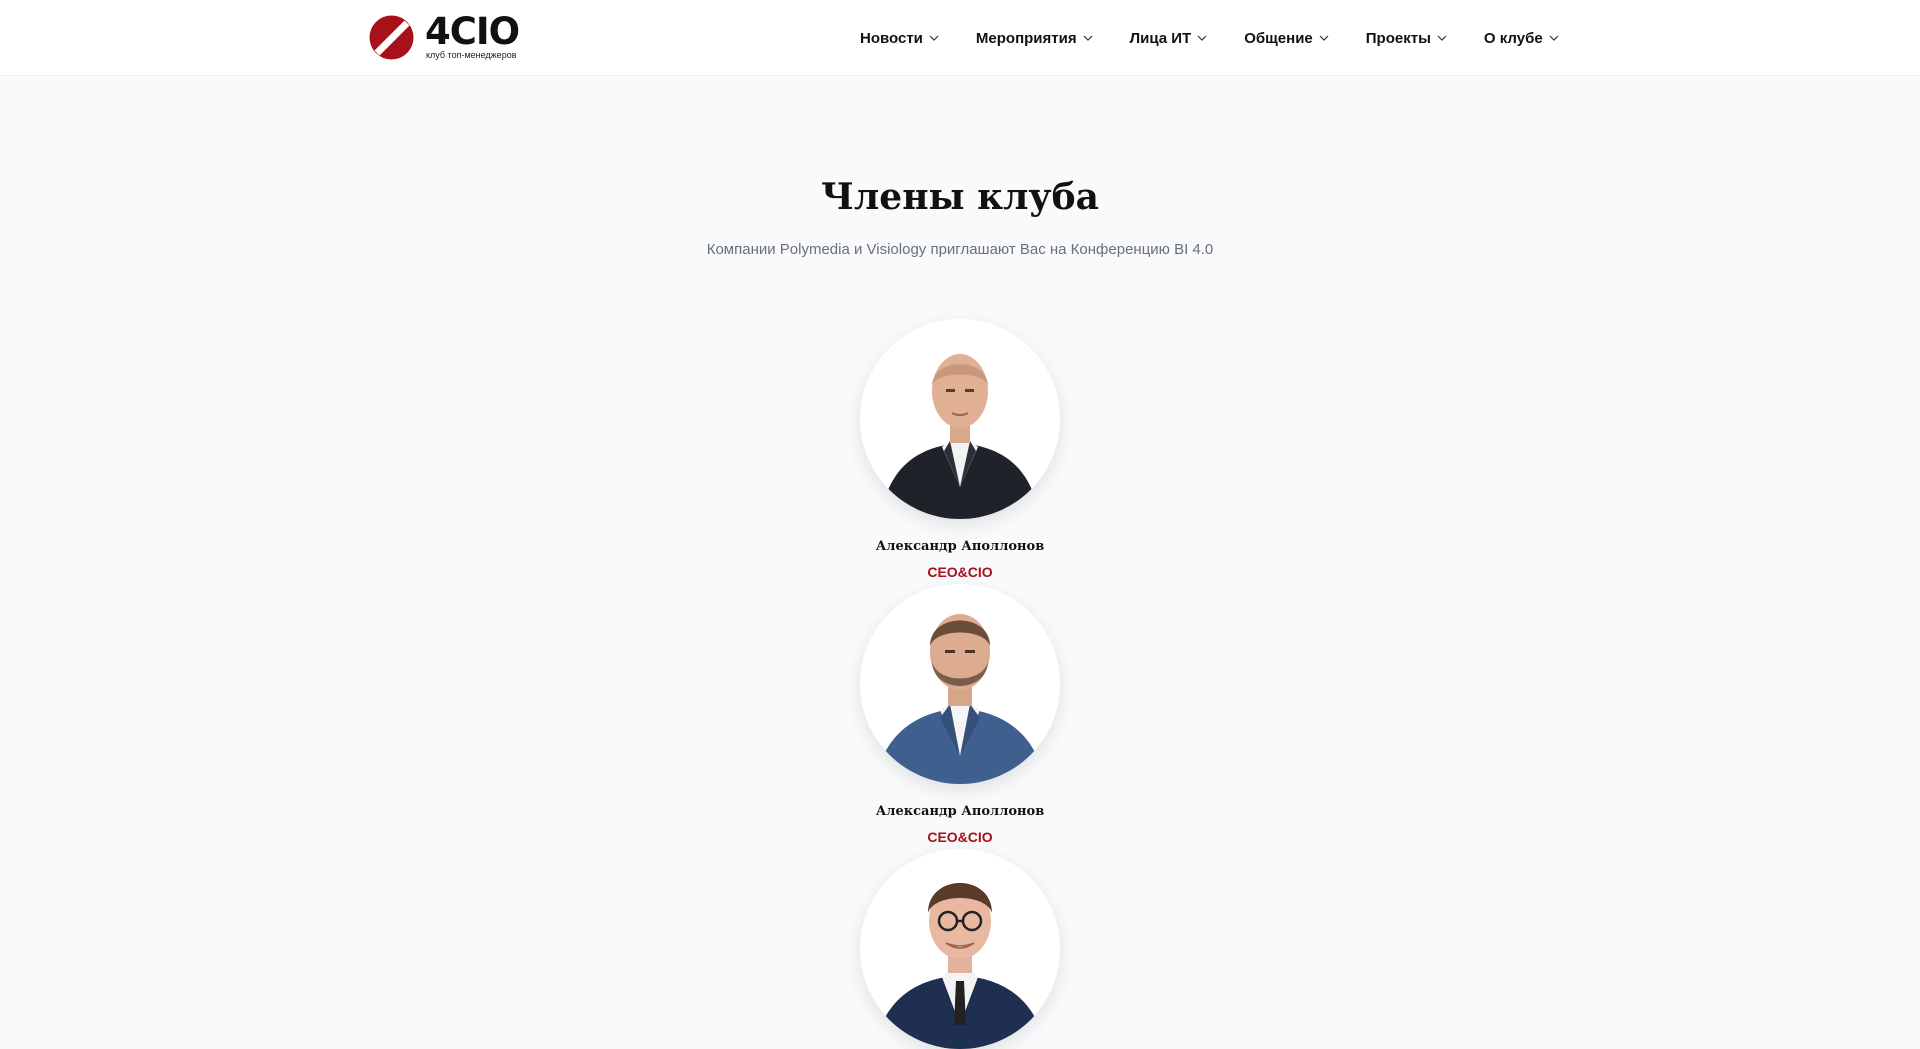 The height and width of the screenshot is (1049, 1920). Describe the element at coordinates (471, 55) in the screenshot. I see `logo-tagline: клуб топ-менеджеров` at that location.